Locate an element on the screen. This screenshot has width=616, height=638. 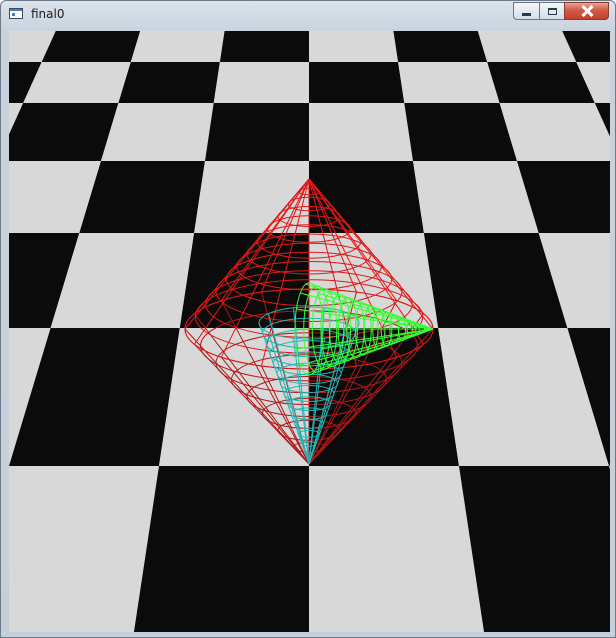
close-icon is located at coordinates (587, 11).